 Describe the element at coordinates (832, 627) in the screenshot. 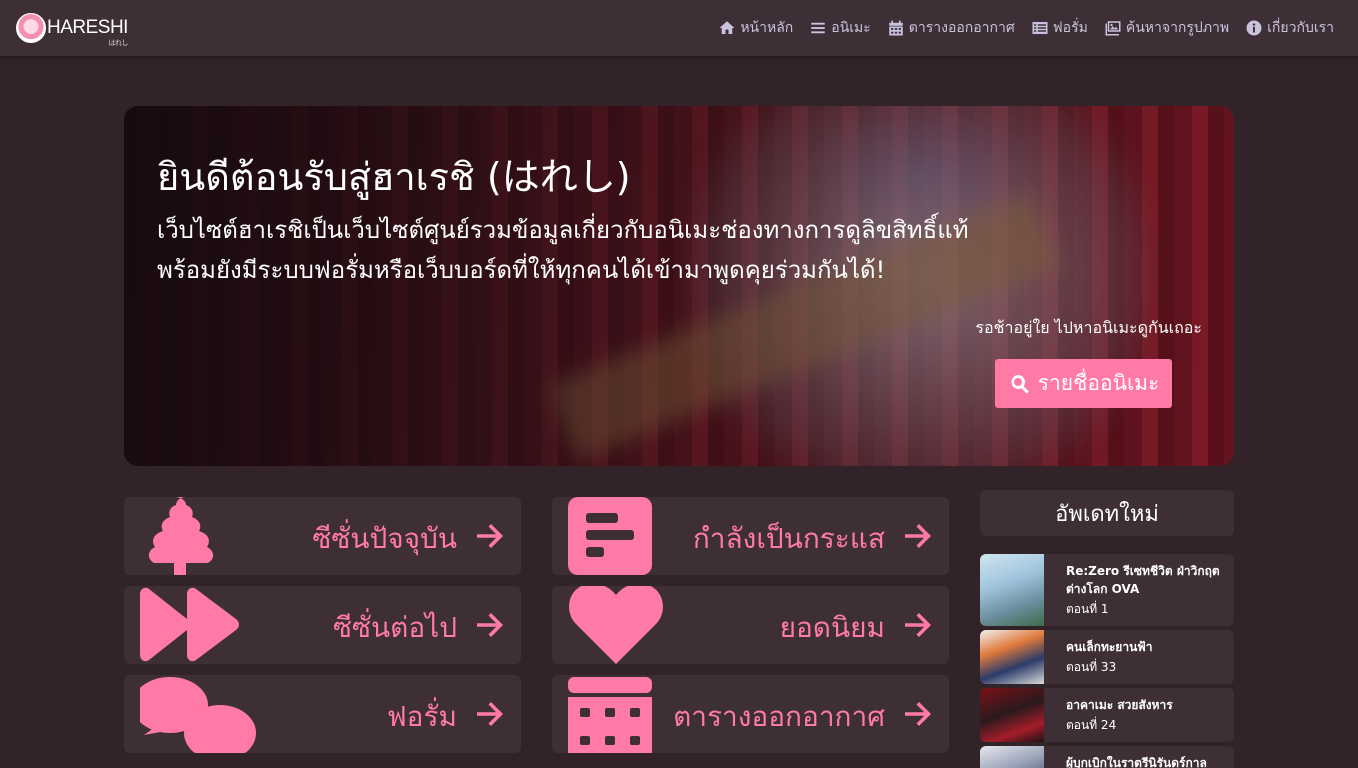

I see `card-label: ยอดนิยม` at that location.